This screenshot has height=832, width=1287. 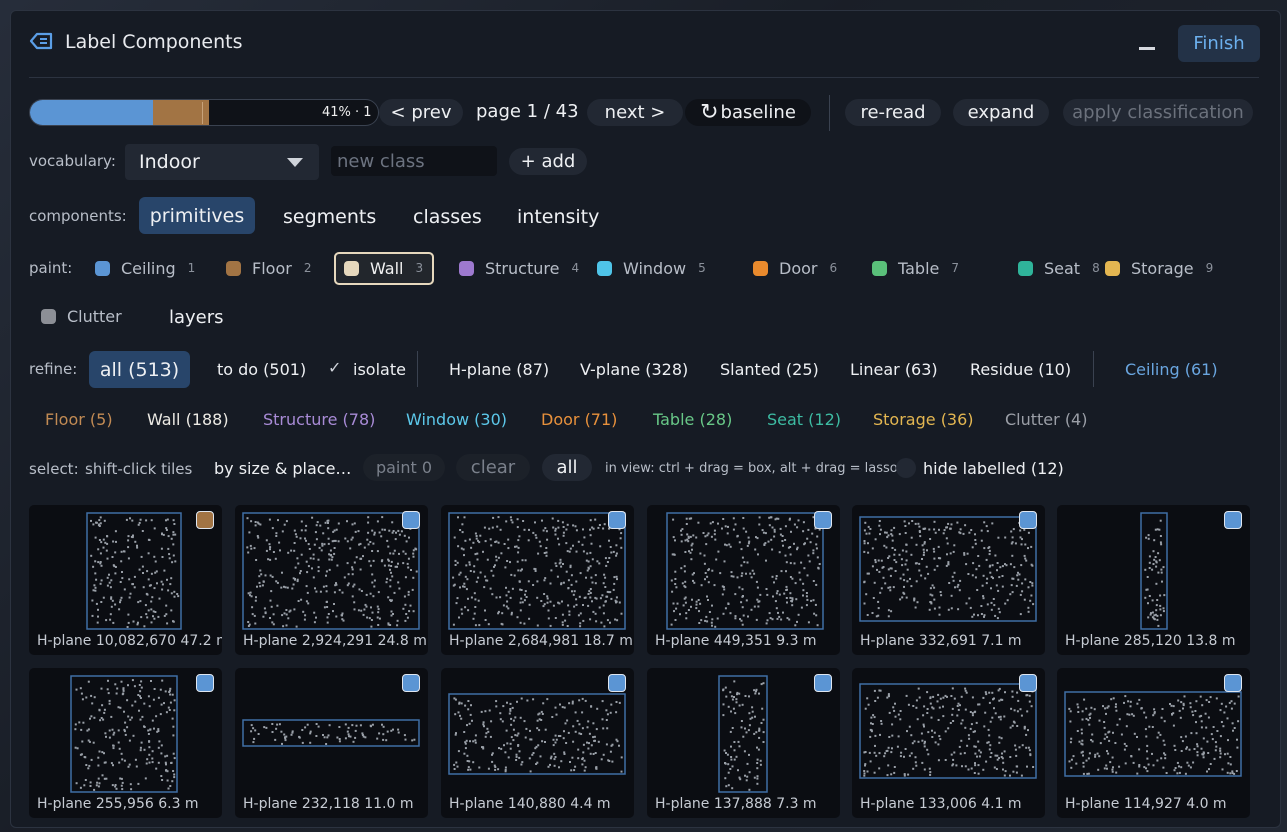 I want to click on paint-structure: Structure 4, so click(x=519, y=268).